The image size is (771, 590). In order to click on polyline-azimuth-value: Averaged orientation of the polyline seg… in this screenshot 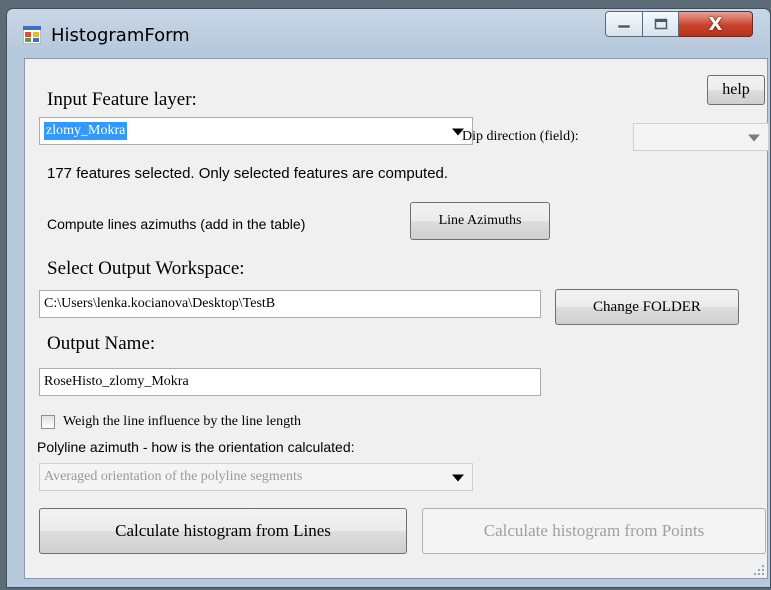, I will do `click(173, 476)`.